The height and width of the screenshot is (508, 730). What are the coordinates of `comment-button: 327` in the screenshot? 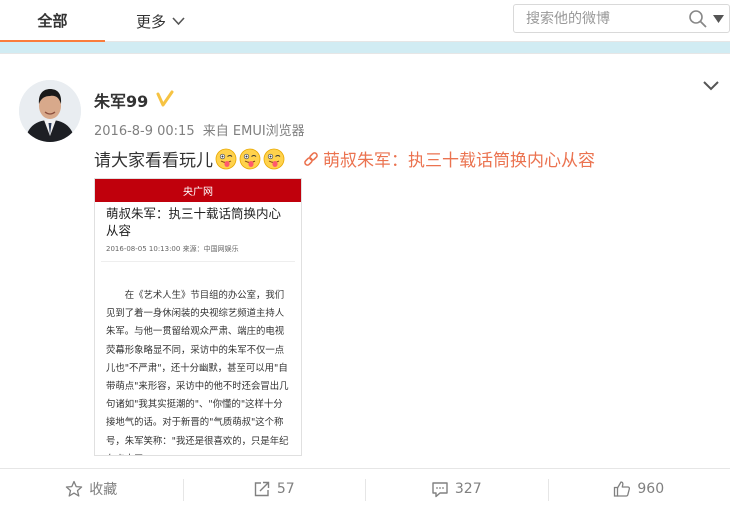 It's located at (456, 488).